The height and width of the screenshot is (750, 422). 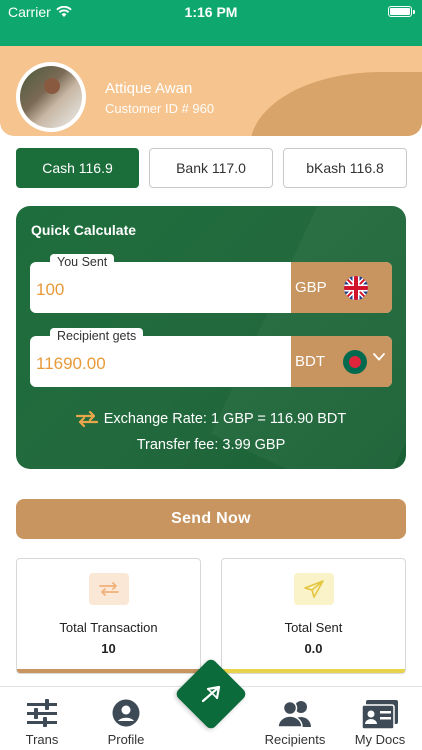 I want to click on profile-header: Attique Awan Customer ID # 960, so click(x=211, y=91).